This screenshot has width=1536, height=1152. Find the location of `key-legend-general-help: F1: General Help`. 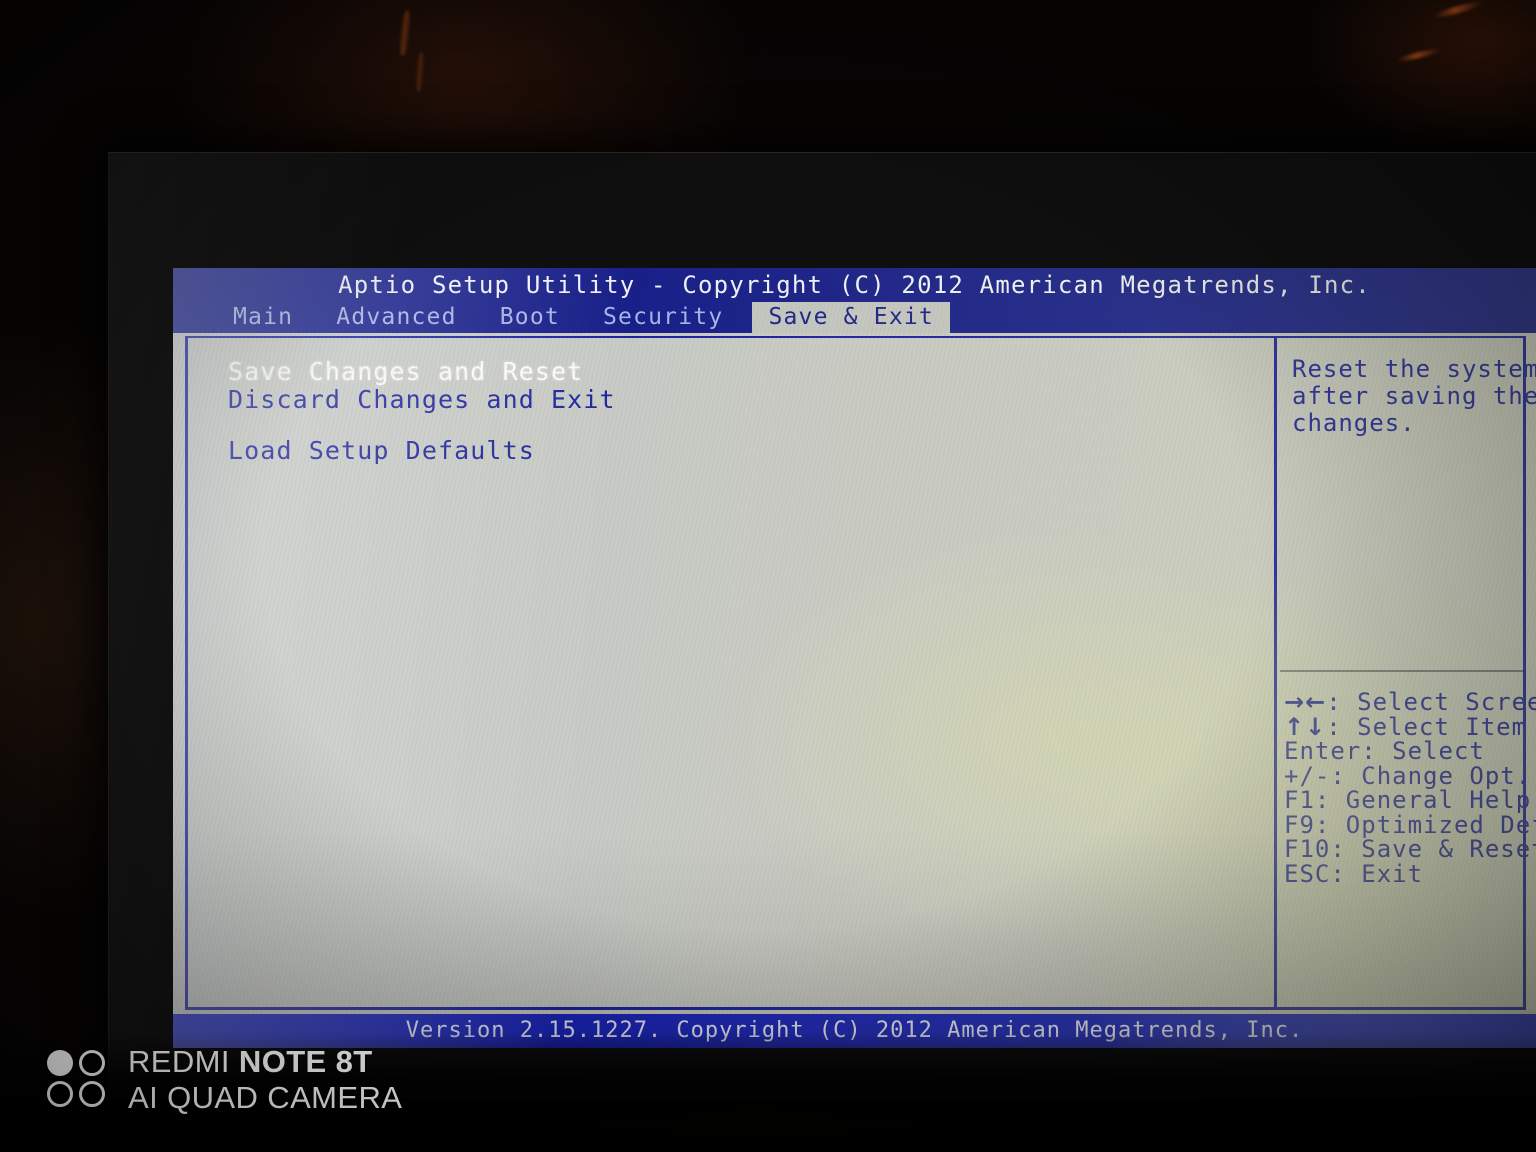

key-legend-general-help: F1: General Help is located at coordinates (1408, 800).